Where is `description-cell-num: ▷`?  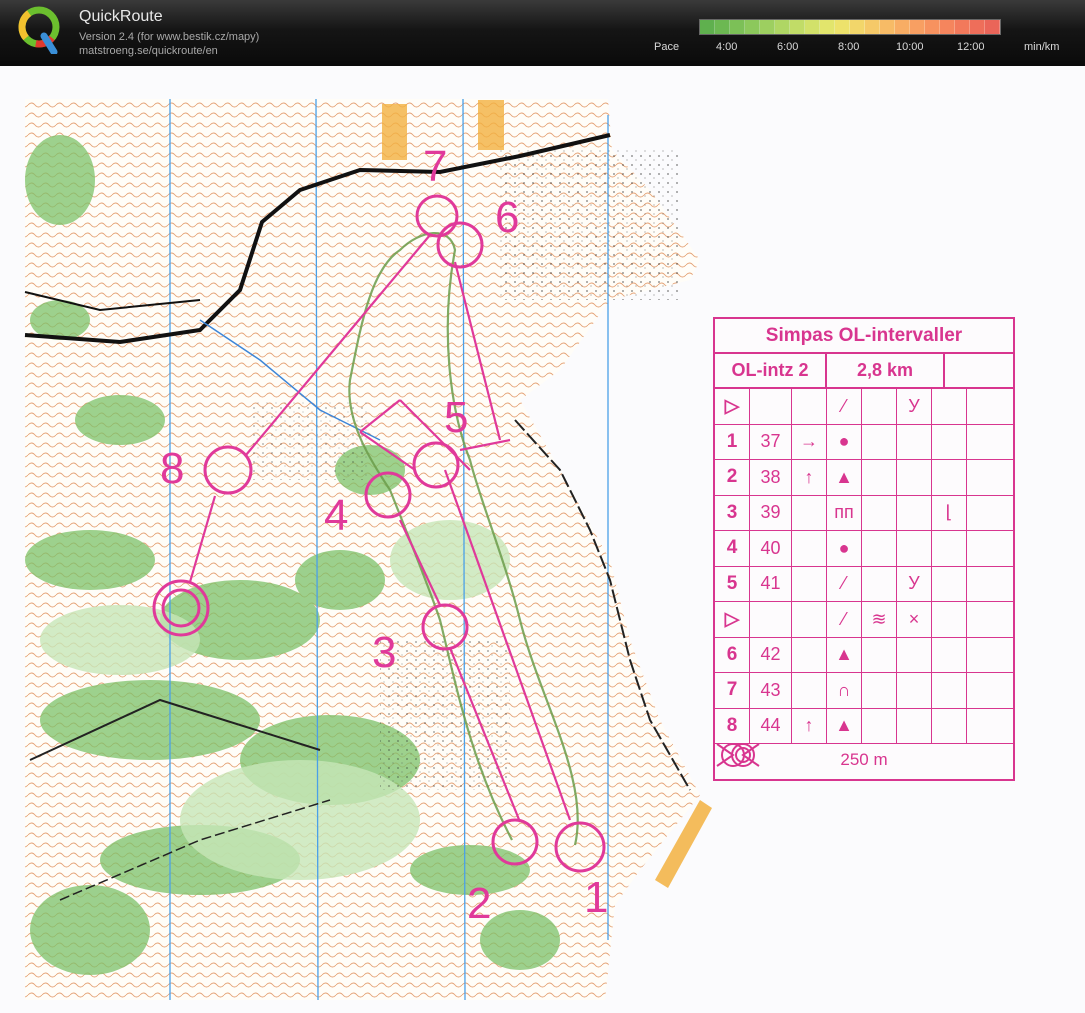
description-cell-num: ▷ is located at coordinates (732, 620).